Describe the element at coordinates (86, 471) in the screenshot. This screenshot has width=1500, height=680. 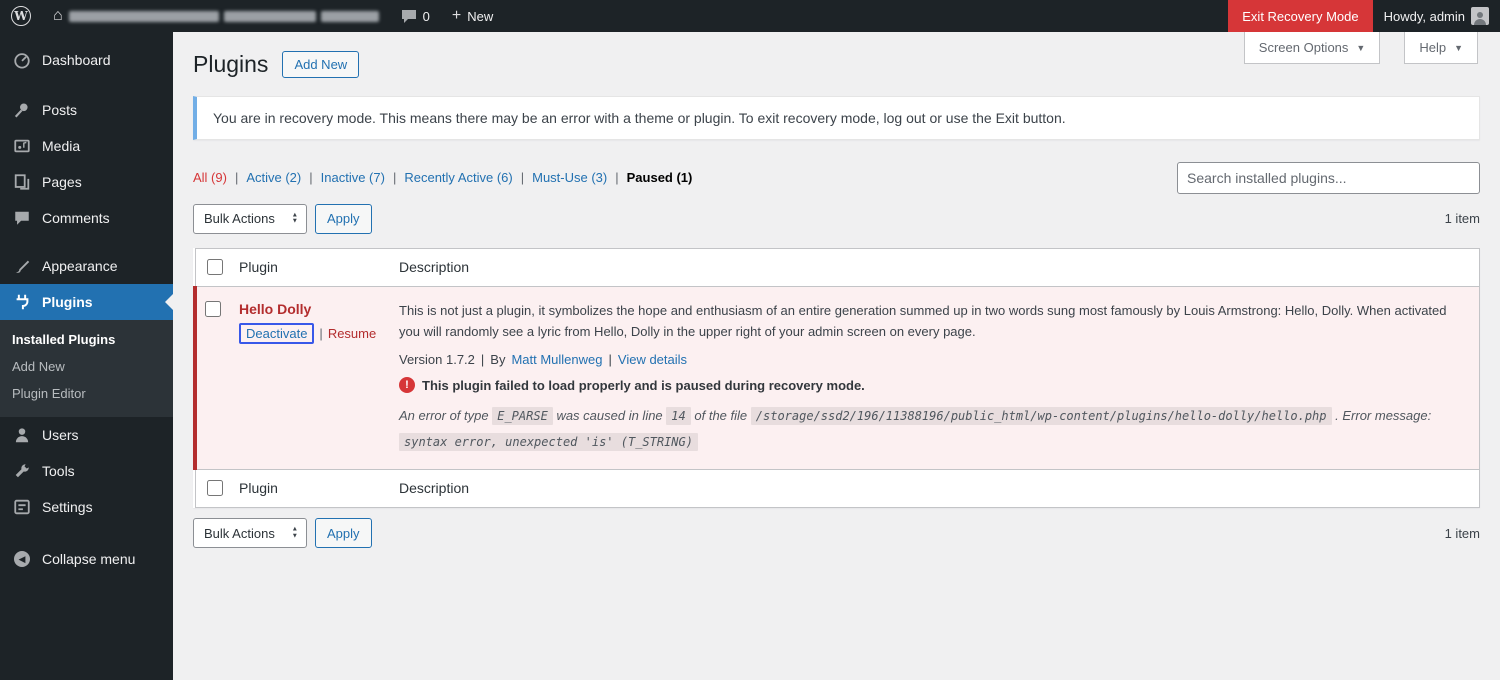
I see `sidebar-item-tools: Tools` at that location.